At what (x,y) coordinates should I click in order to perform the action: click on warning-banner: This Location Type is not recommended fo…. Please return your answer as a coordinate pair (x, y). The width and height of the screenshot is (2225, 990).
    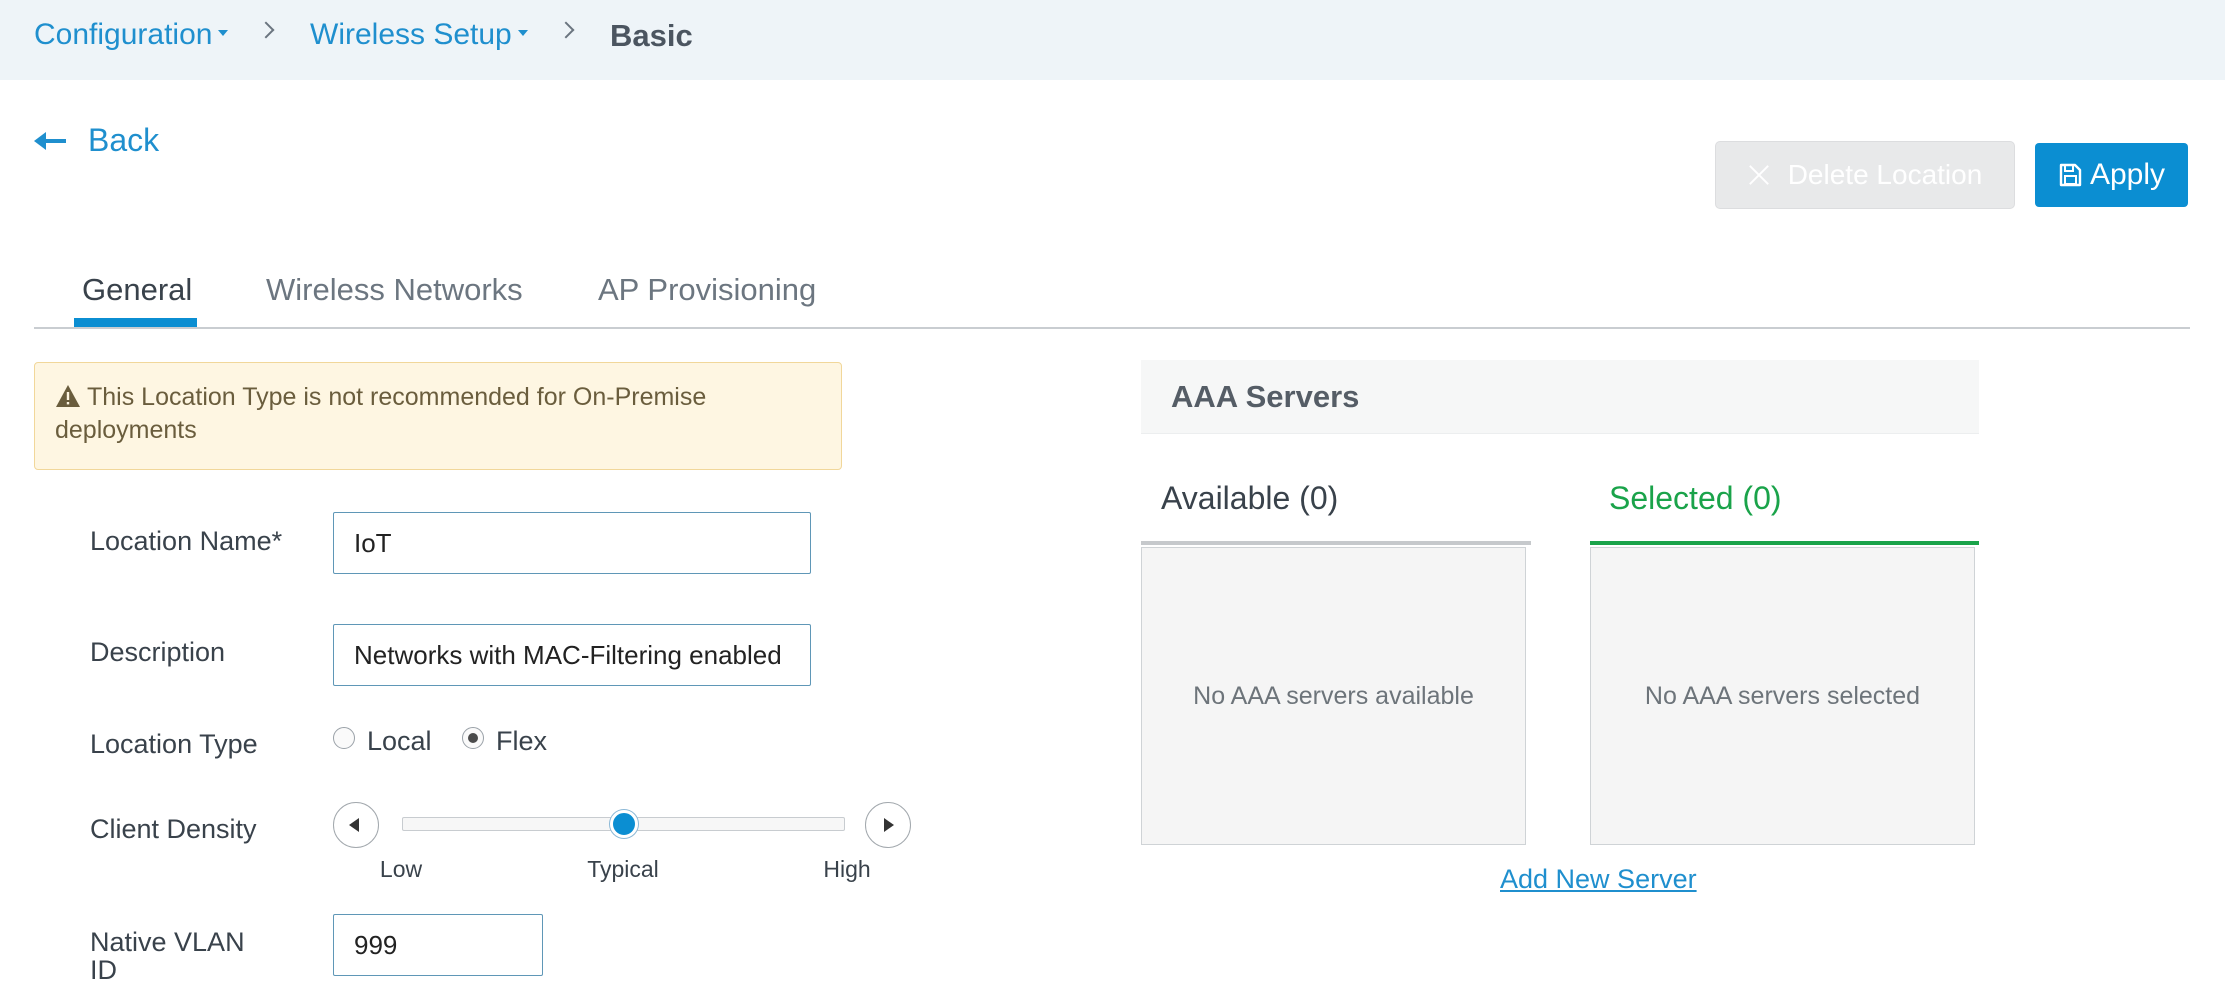
    Looking at the image, I should click on (438, 416).